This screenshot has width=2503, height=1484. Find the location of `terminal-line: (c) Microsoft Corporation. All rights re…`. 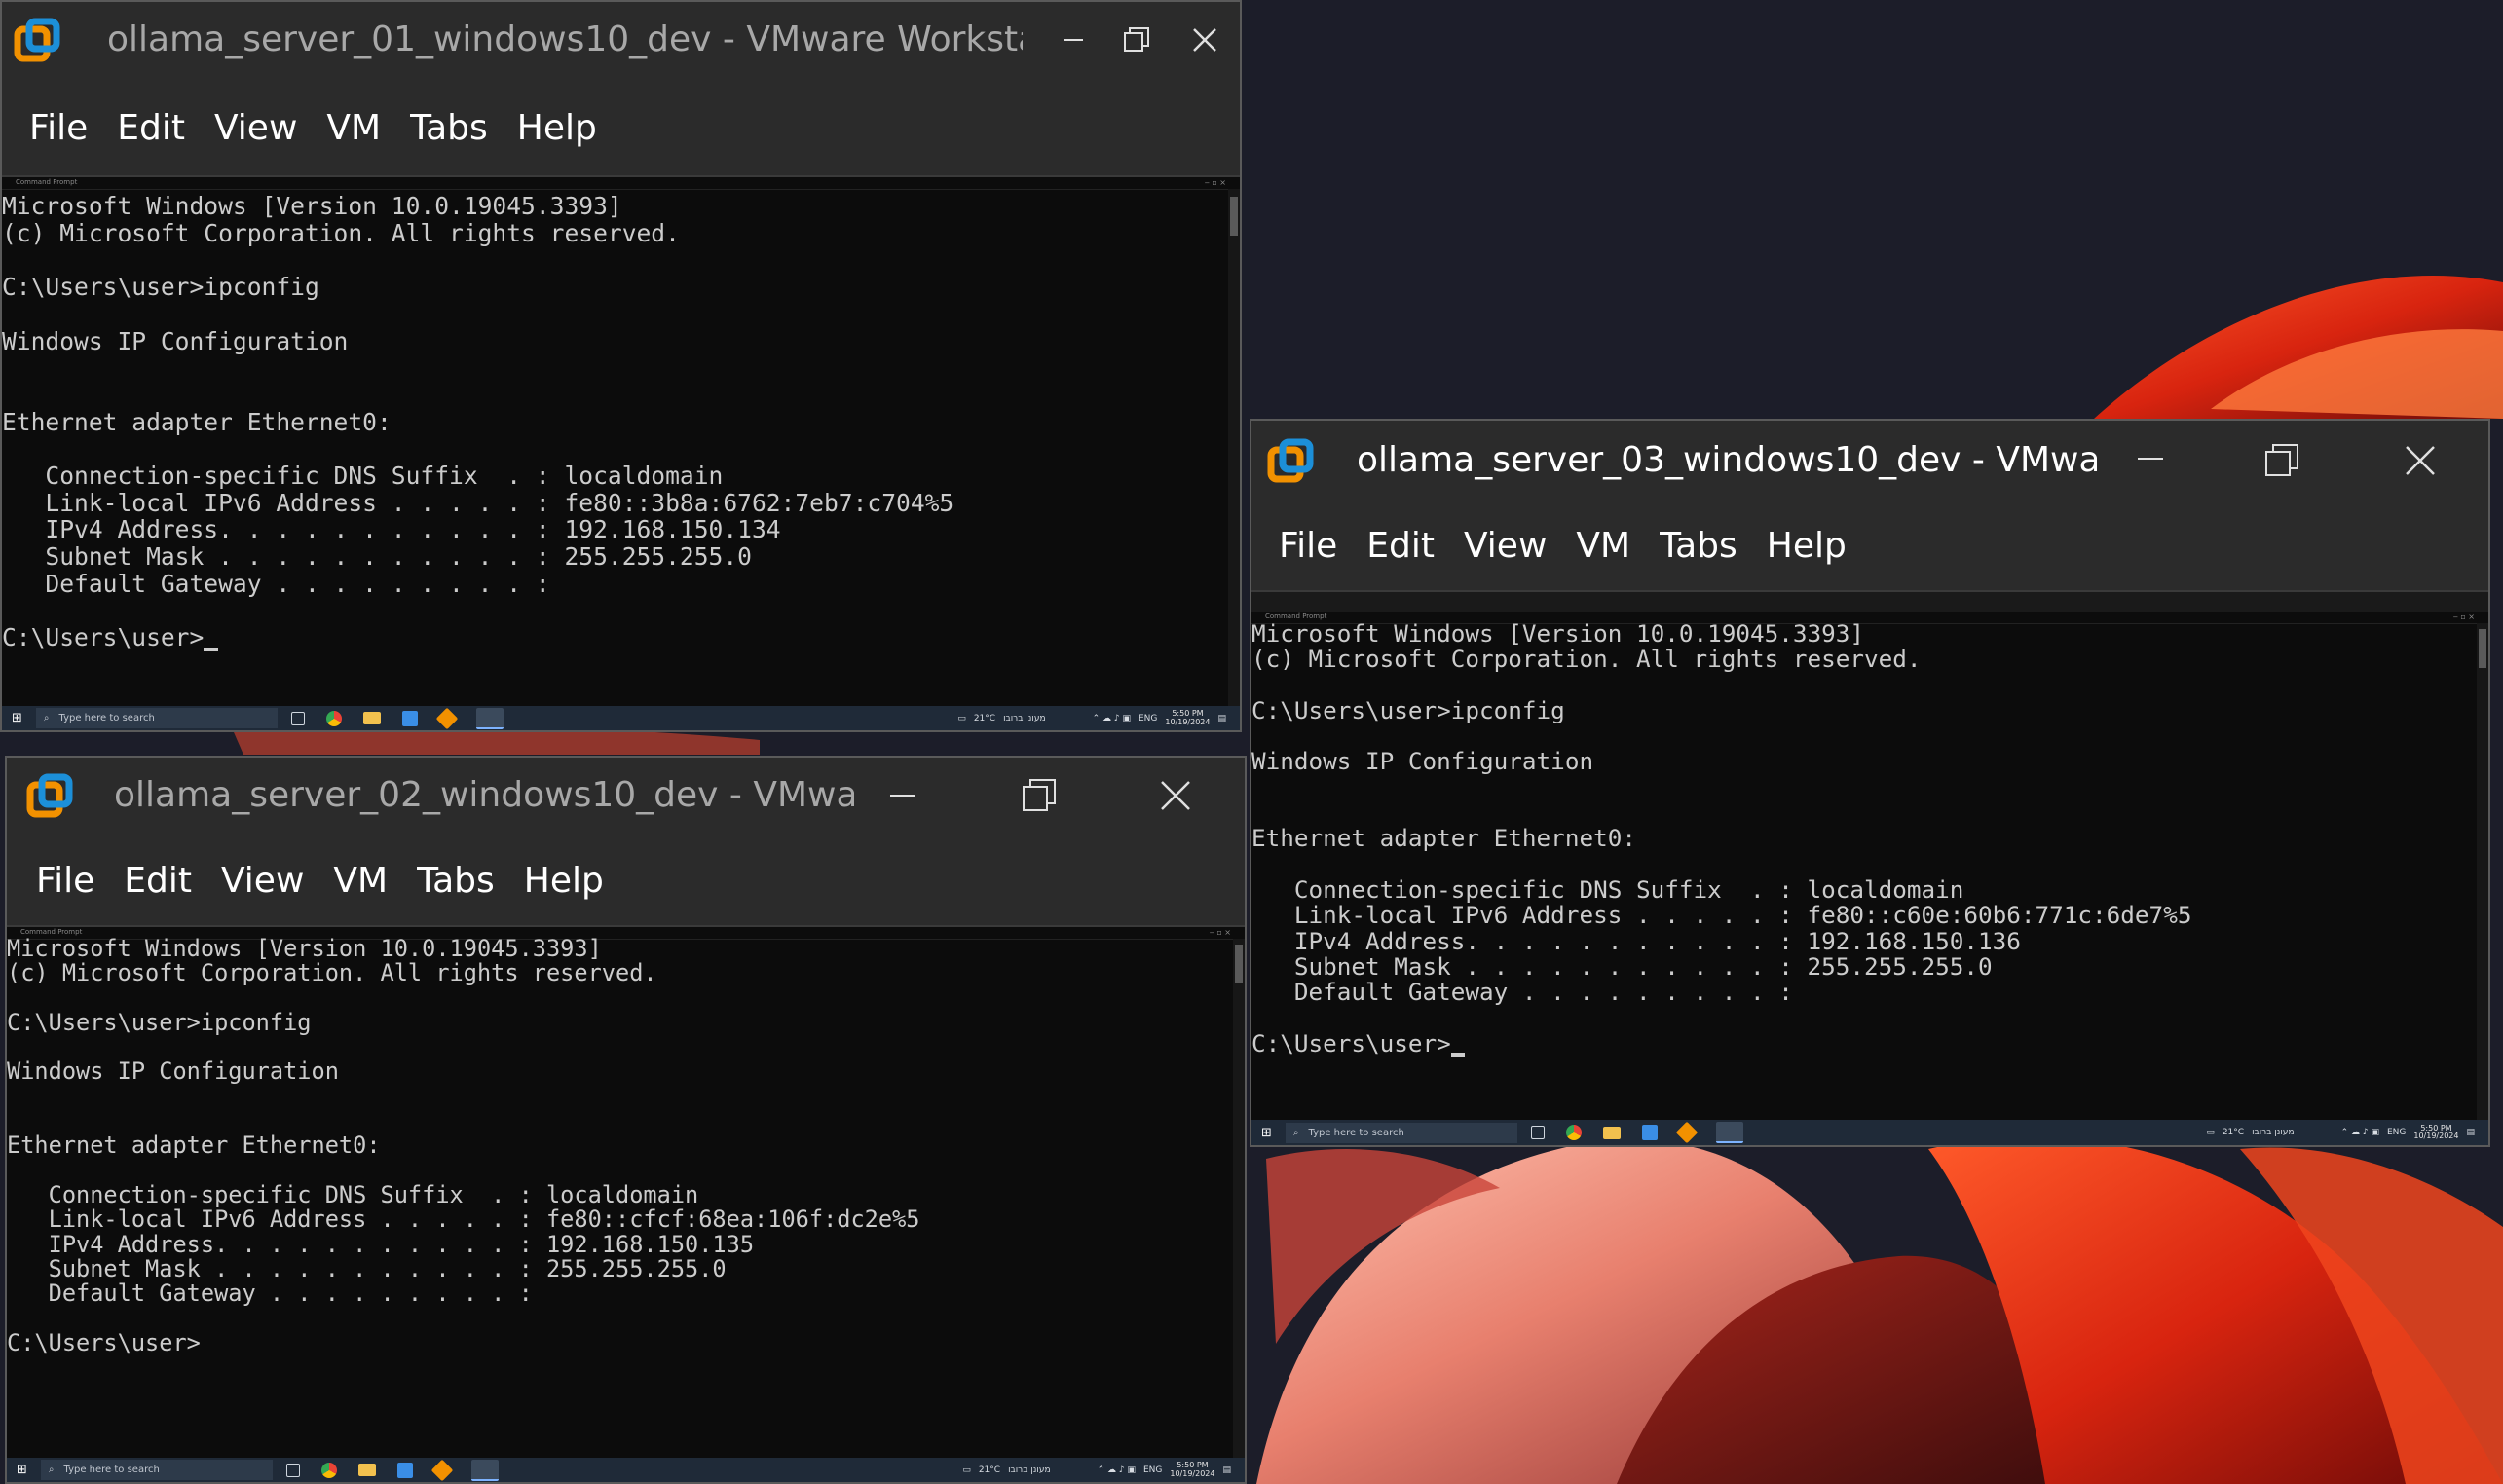

terminal-line: (c) Microsoft Corporation. All rights re… is located at coordinates (341, 232).